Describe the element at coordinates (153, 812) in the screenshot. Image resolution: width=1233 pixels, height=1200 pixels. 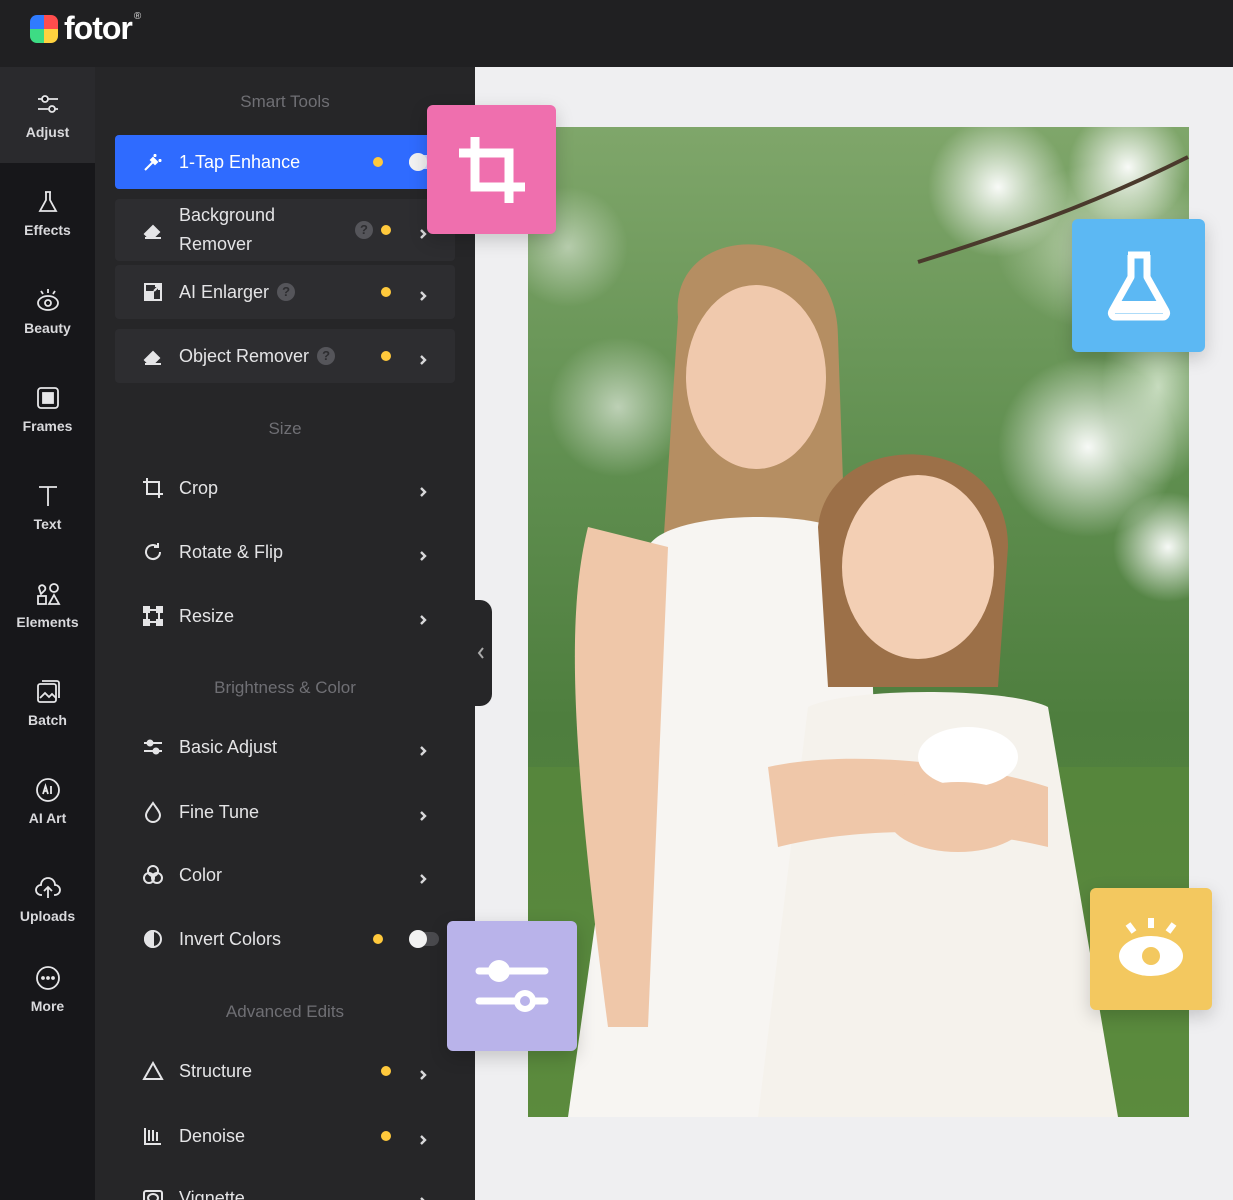
I see `drop-icon` at that location.